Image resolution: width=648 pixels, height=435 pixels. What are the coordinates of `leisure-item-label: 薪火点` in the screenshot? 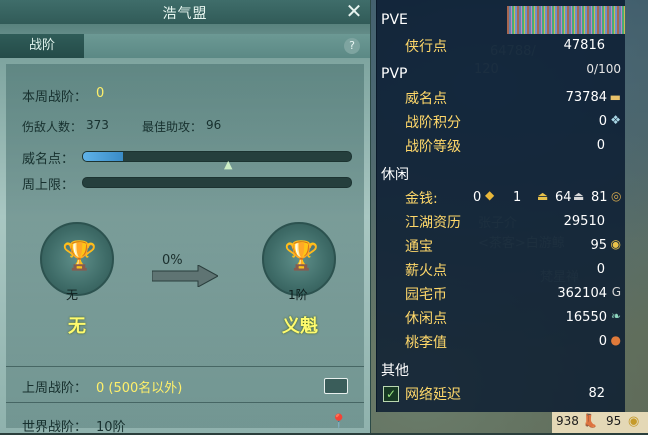 It's located at (426, 271).